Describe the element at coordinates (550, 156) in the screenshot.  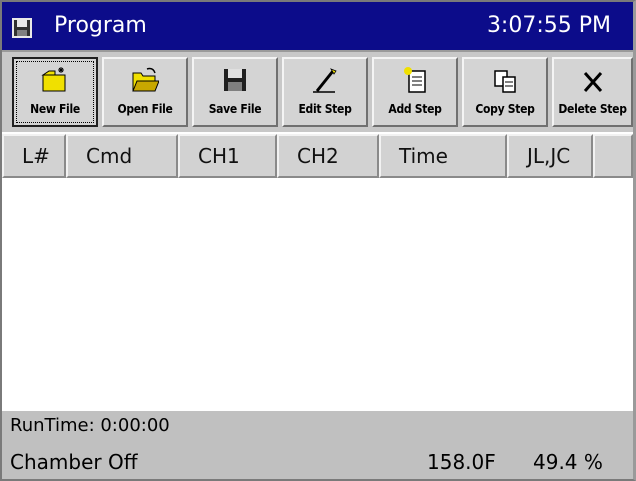
I see `column-header-jl-jc: JL,JC` at that location.